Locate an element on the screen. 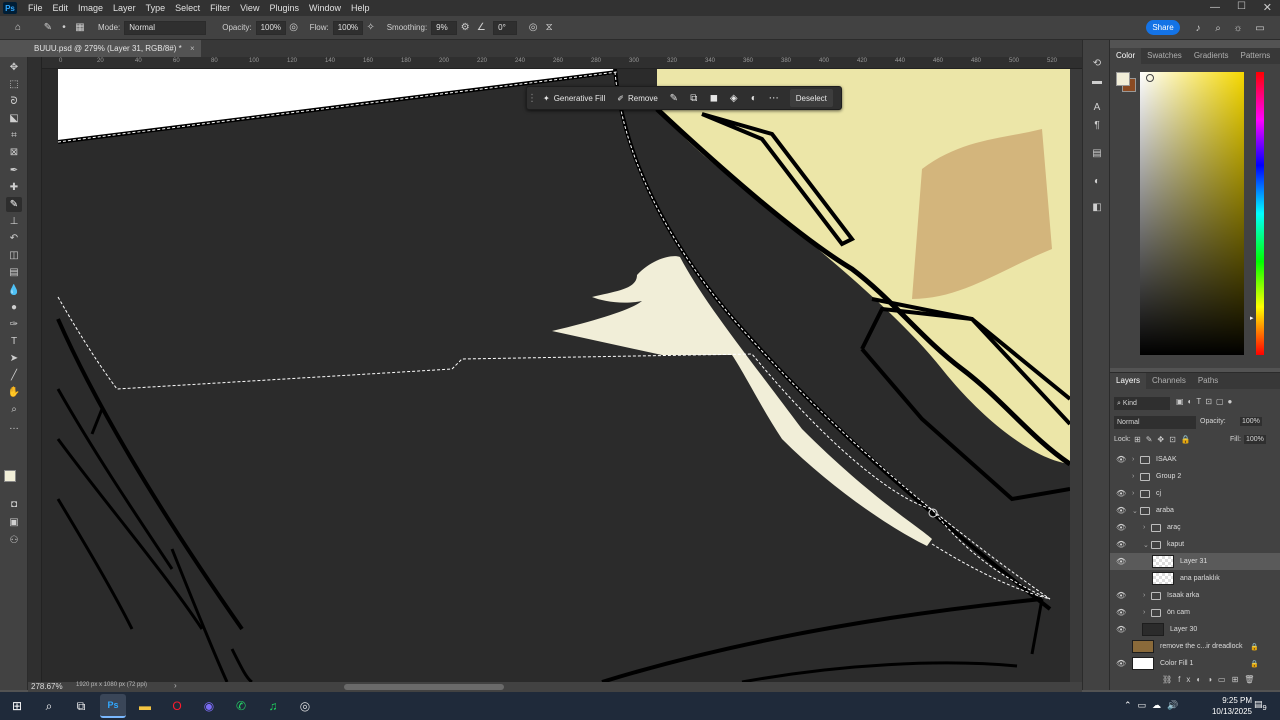 Image resolution: width=1280 pixels, height=720 pixels. move-tool-icon: ✥ is located at coordinates (14, 67).